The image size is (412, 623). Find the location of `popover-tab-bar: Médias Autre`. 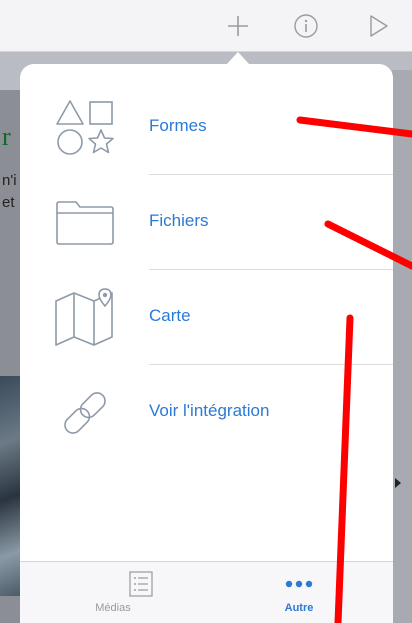

popover-tab-bar: Médias Autre is located at coordinates (206, 592).